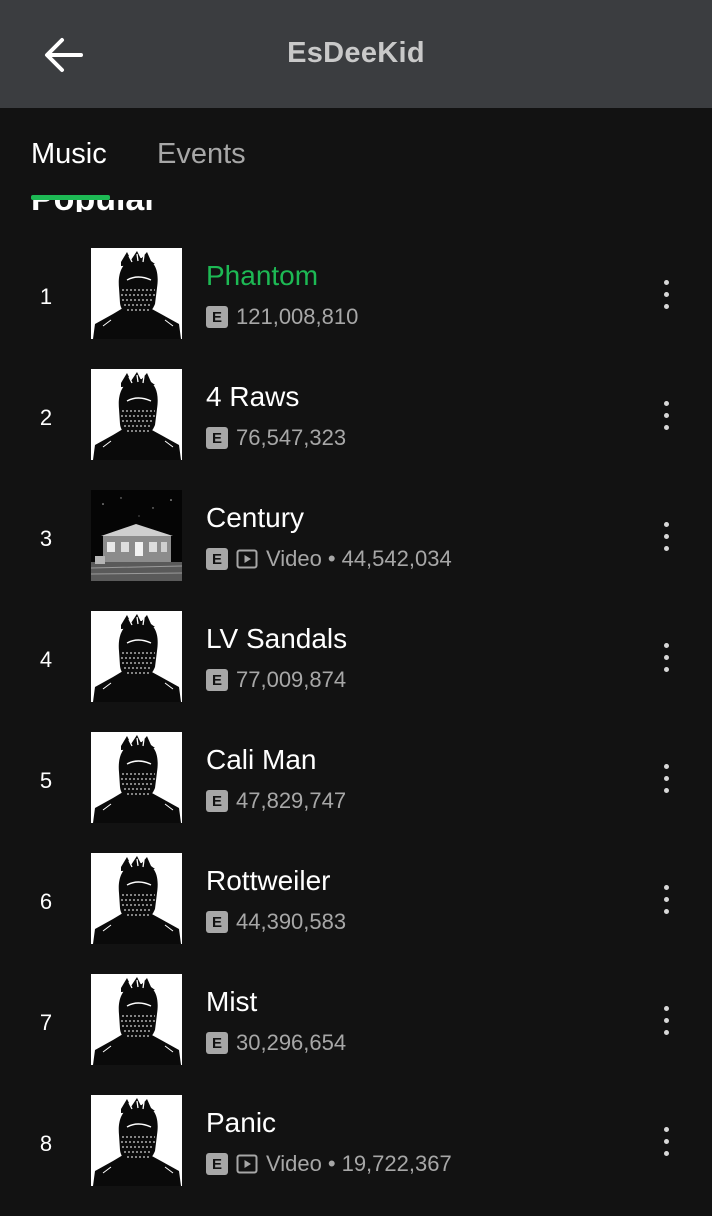 Image resolution: width=712 pixels, height=1216 pixels. I want to click on track-title: Century, so click(255, 517).